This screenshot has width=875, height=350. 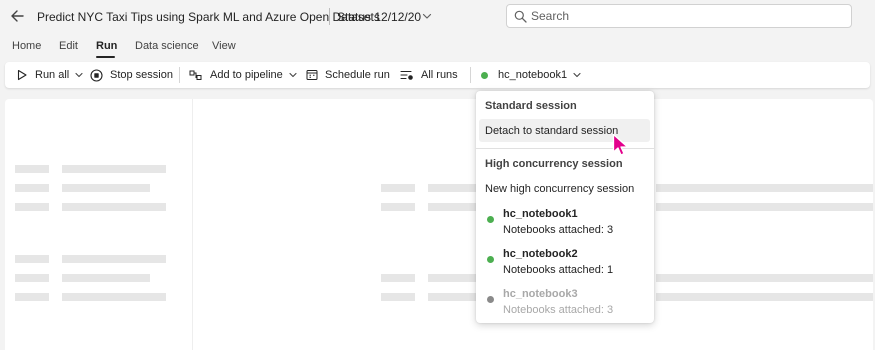 What do you see at coordinates (192, 224) in the screenshot?
I see `canvas-divider` at bounding box center [192, 224].